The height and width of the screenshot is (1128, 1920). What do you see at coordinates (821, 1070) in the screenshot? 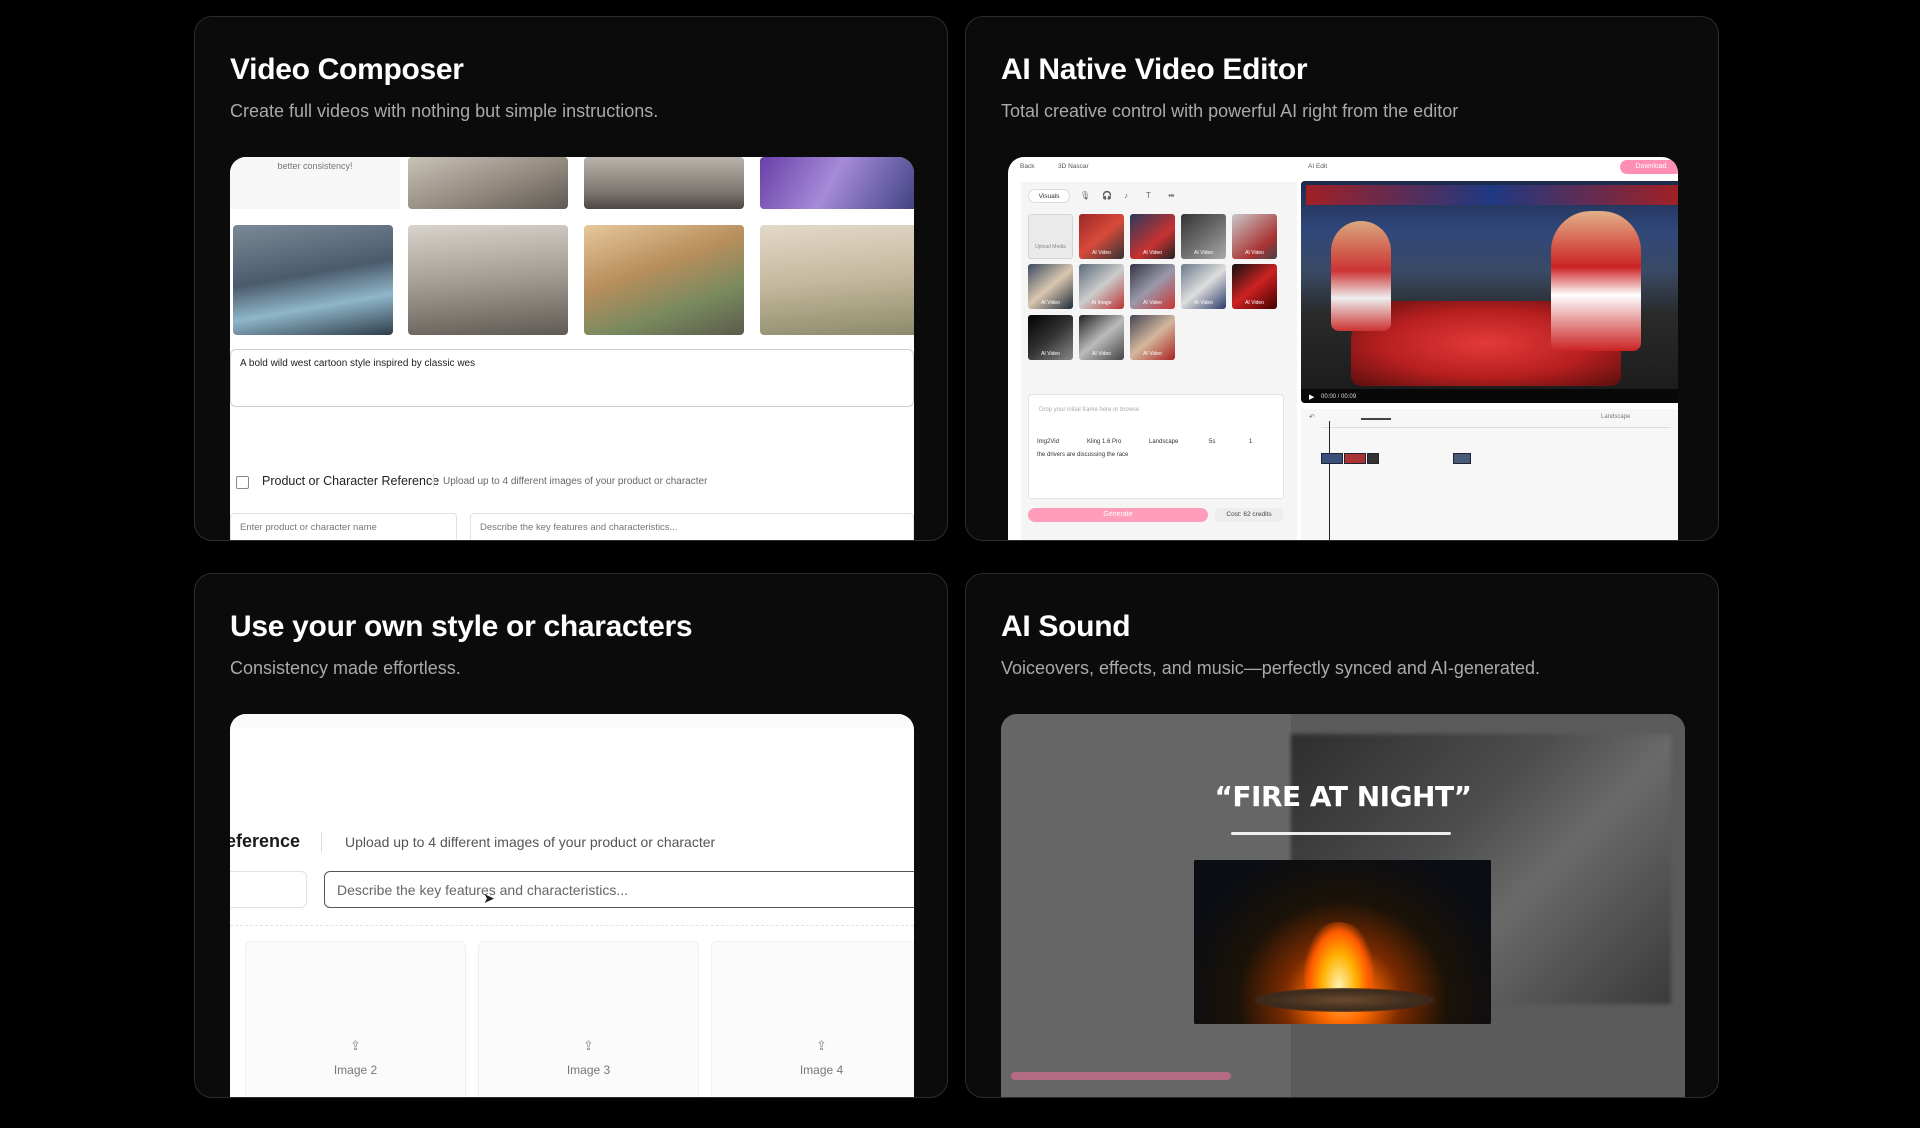
I see `image-slot-label: Image 4` at bounding box center [821, 1070].